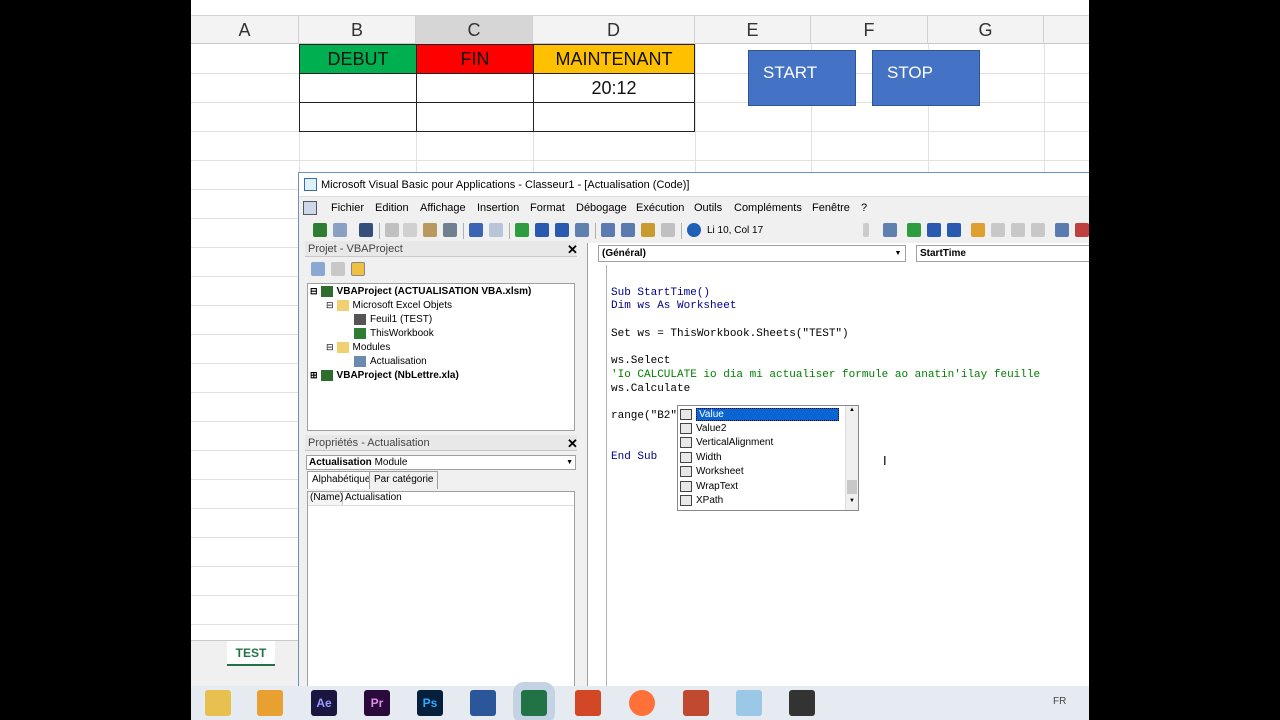  I want to click on start-button: START, so click(802, 78).